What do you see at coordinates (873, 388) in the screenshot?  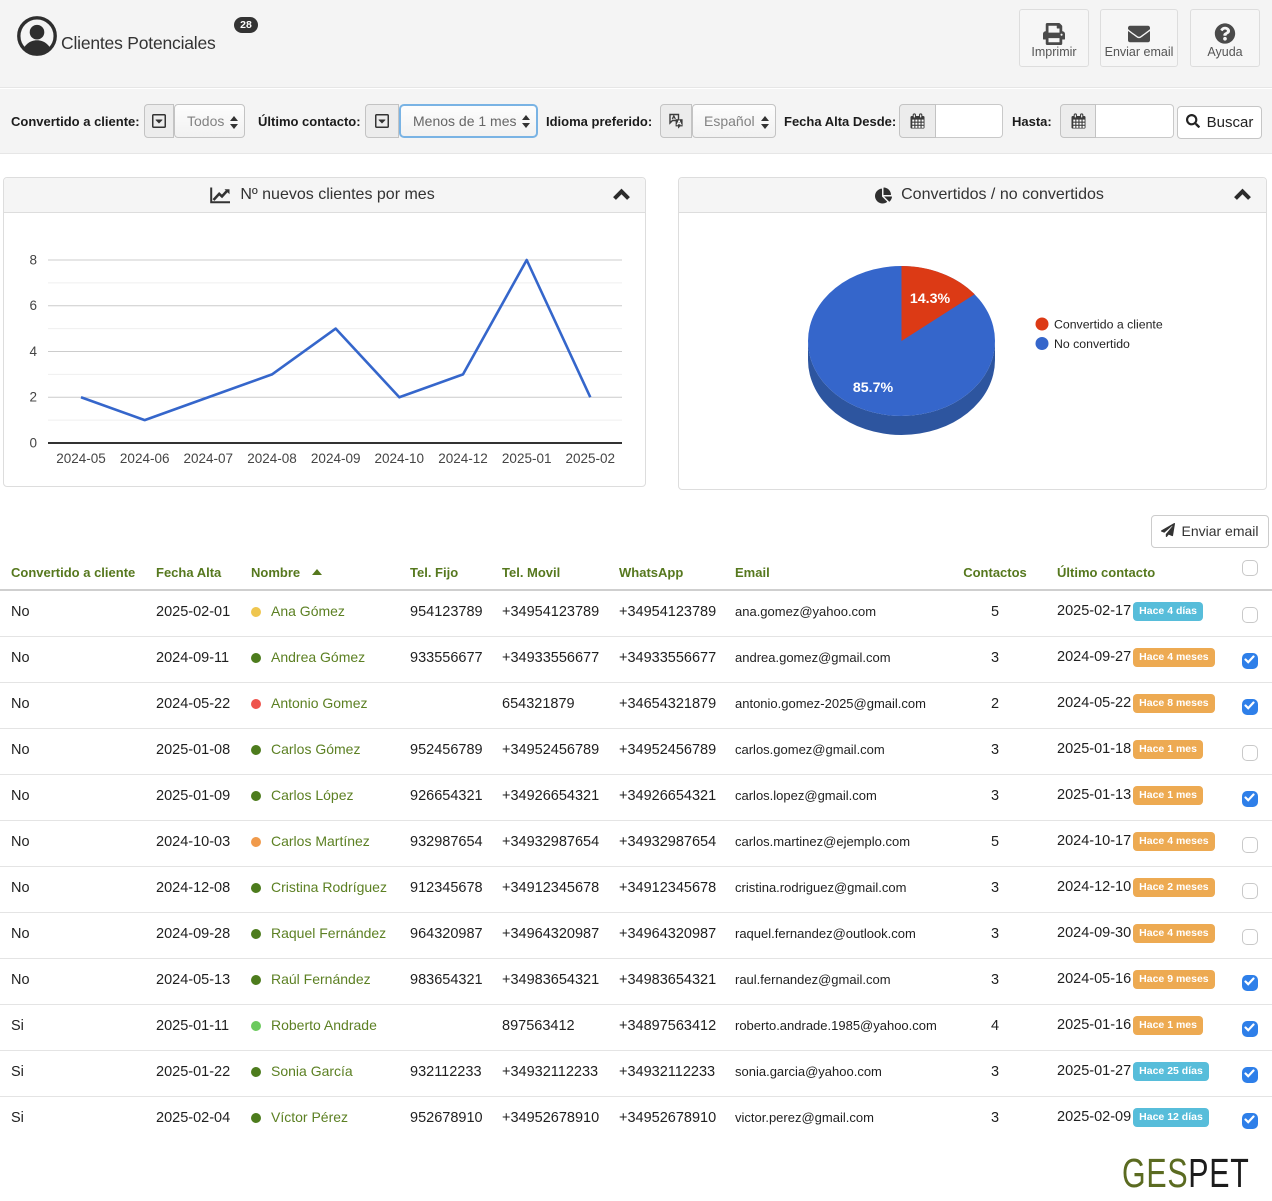 I see `svg-text: 85.7%` at bounding box center [873, 388].